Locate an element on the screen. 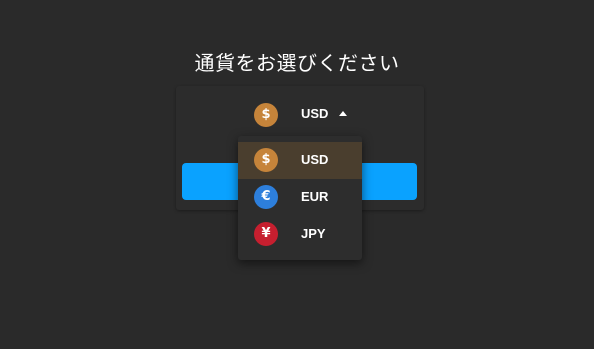 The height and width of the screenshot is (349, 594). caret-up-icon is located at coordinates (343, 113).